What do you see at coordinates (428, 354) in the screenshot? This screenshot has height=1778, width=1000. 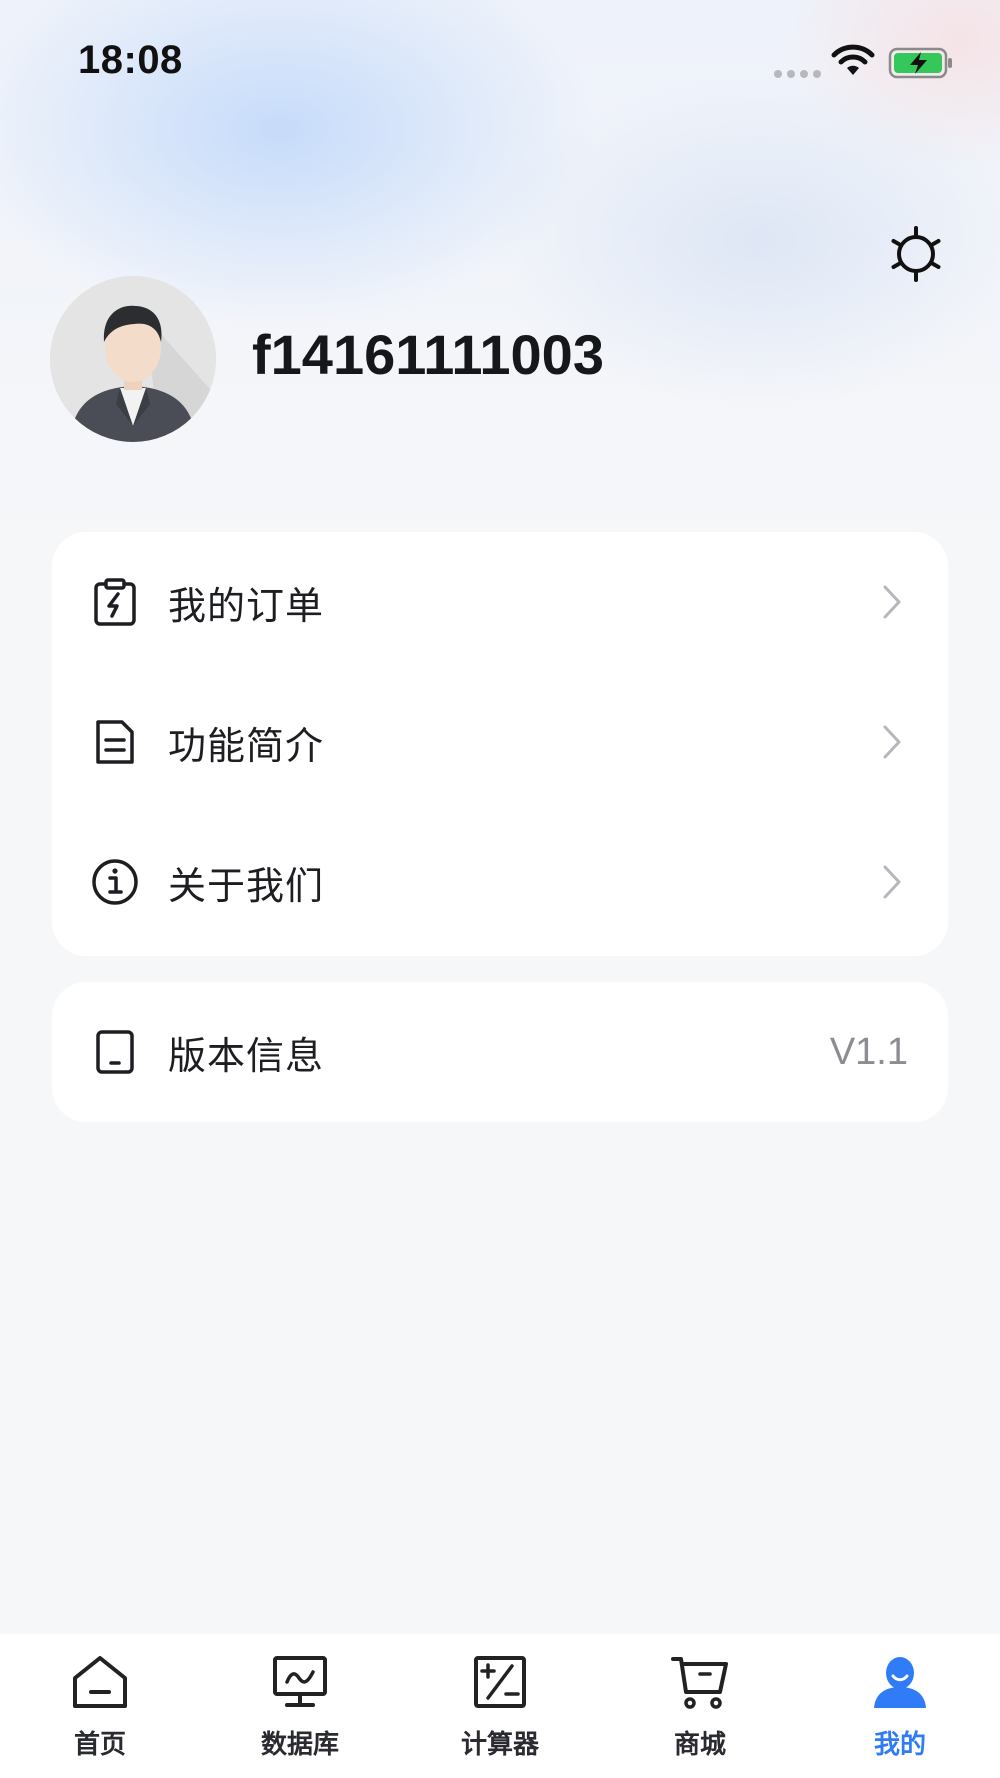 I see `username: f14161111003` at bounding box center [428, 354].